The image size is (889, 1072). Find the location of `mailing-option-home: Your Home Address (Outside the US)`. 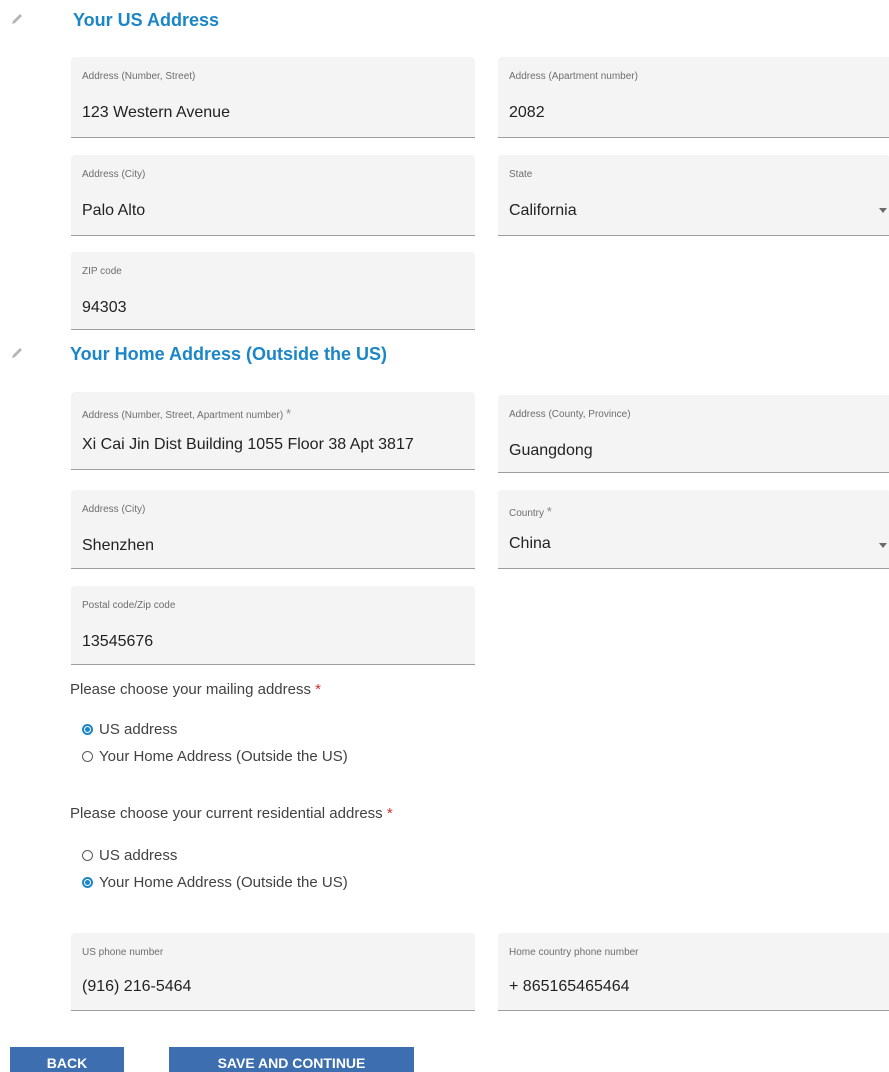

mailing-option-home: Your Home Address (Outside the US) is located at coordinates (215, 756).